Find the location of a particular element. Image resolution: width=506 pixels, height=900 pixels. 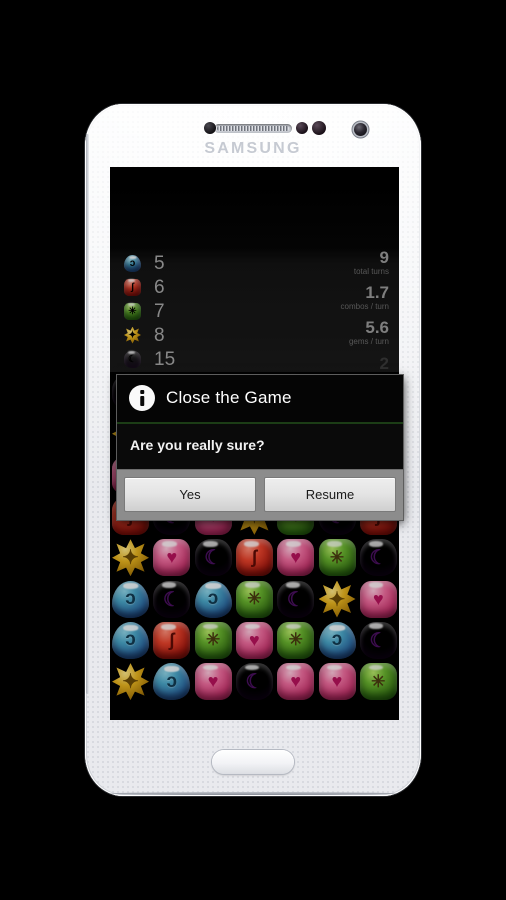

dialog-title: Close the Game is located at coordinates (229, 397).